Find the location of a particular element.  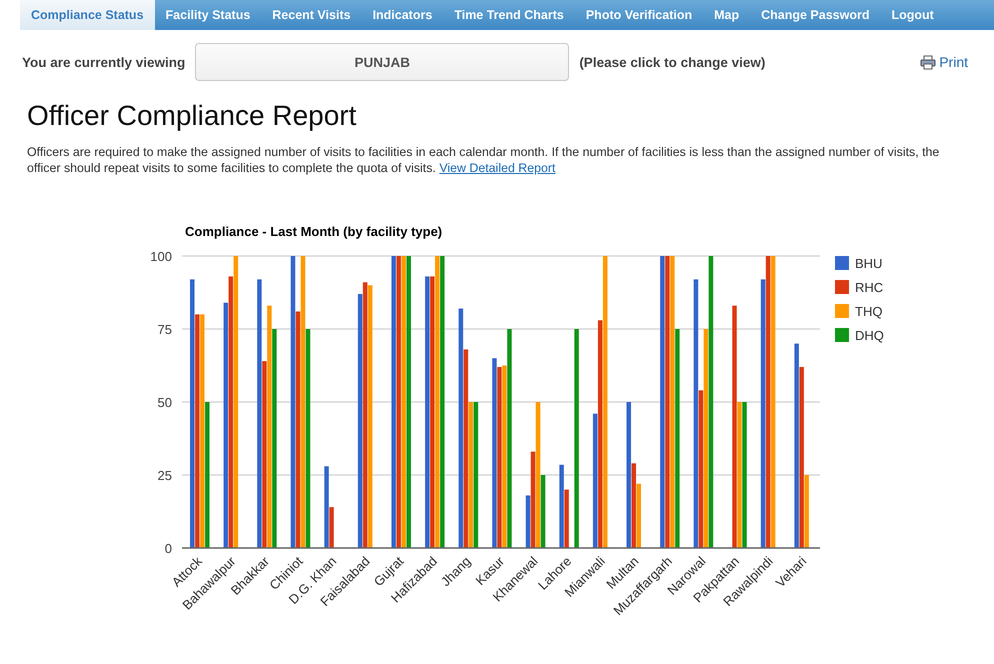

axis-tick-label: 0 is located at coordinates (168, 548).